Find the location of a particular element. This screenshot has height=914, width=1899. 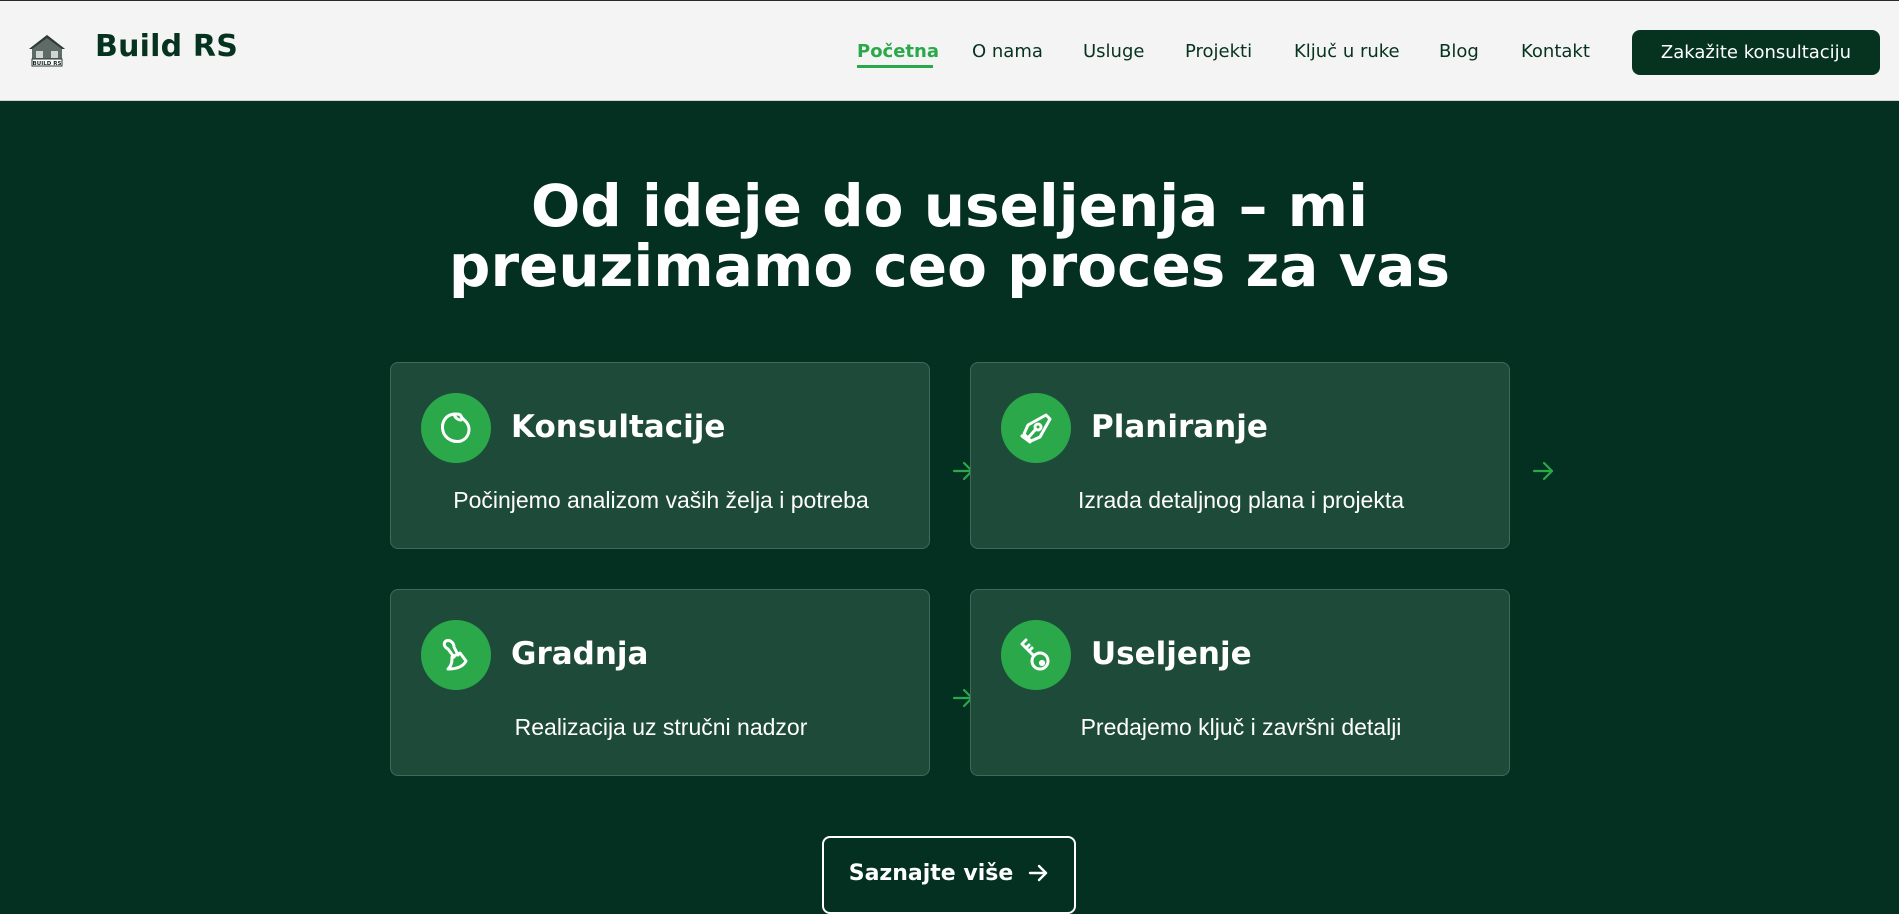

brush-icon is located at coordinates (456, 655).